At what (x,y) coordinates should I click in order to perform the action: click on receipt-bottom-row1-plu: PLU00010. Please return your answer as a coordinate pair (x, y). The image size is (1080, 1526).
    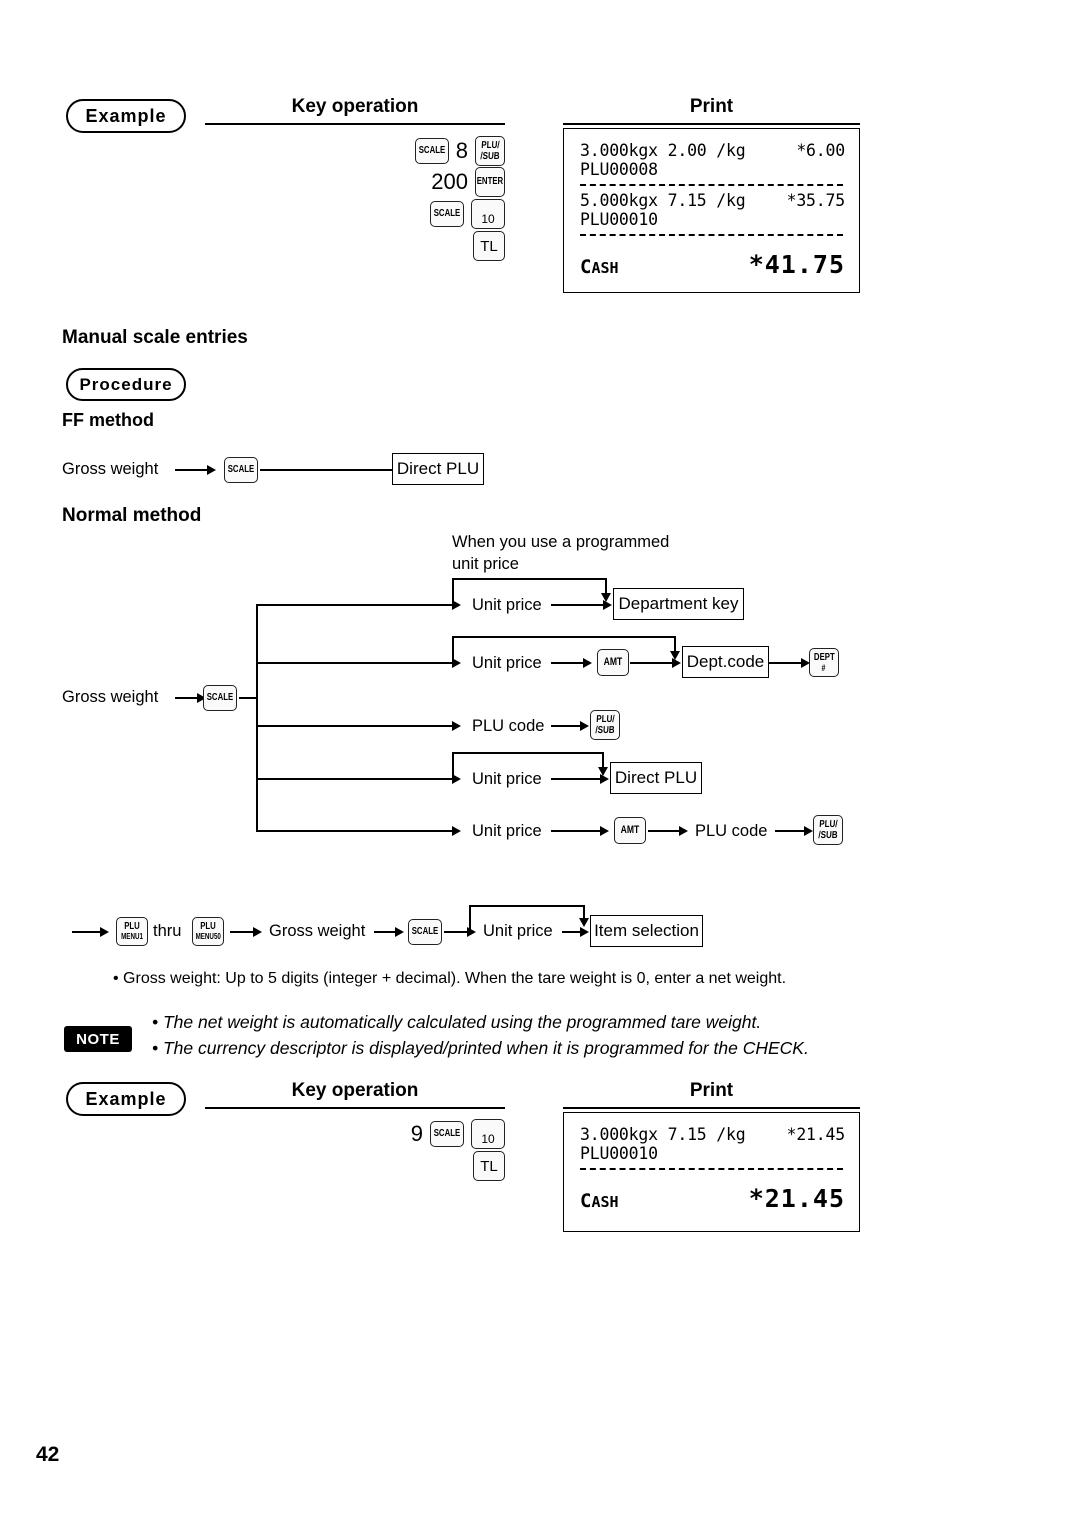
    Looking at the image, I should click on (619, 1153).